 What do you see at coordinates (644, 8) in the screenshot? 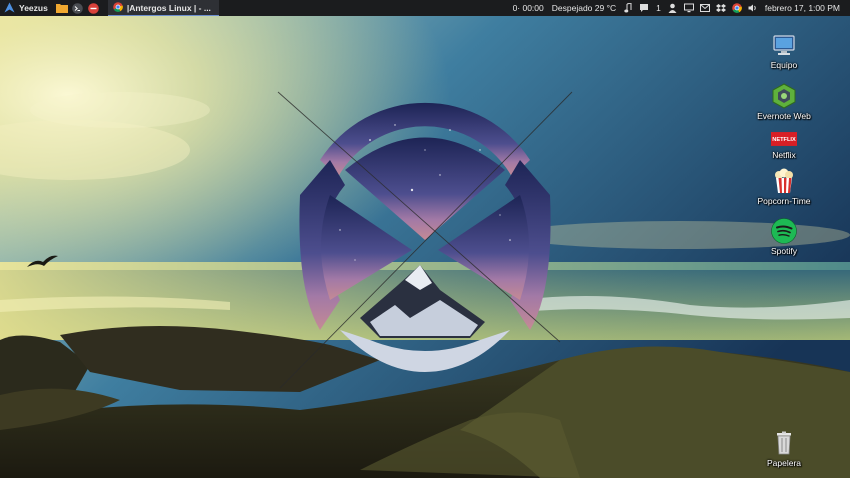
I see `chat-icon` at bounding box center [644, 8].